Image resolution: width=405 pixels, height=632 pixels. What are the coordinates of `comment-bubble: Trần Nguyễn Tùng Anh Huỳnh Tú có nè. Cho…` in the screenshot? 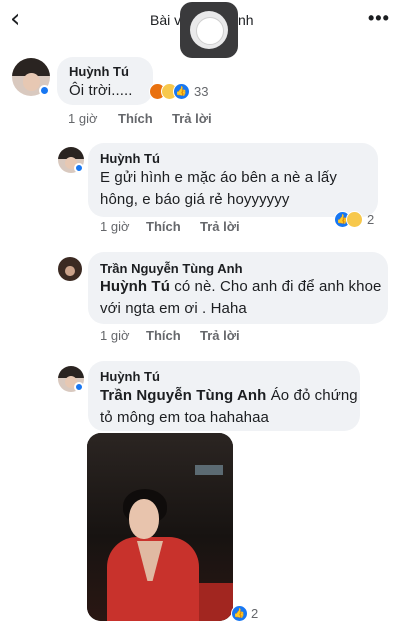 It's located at (238, 288).